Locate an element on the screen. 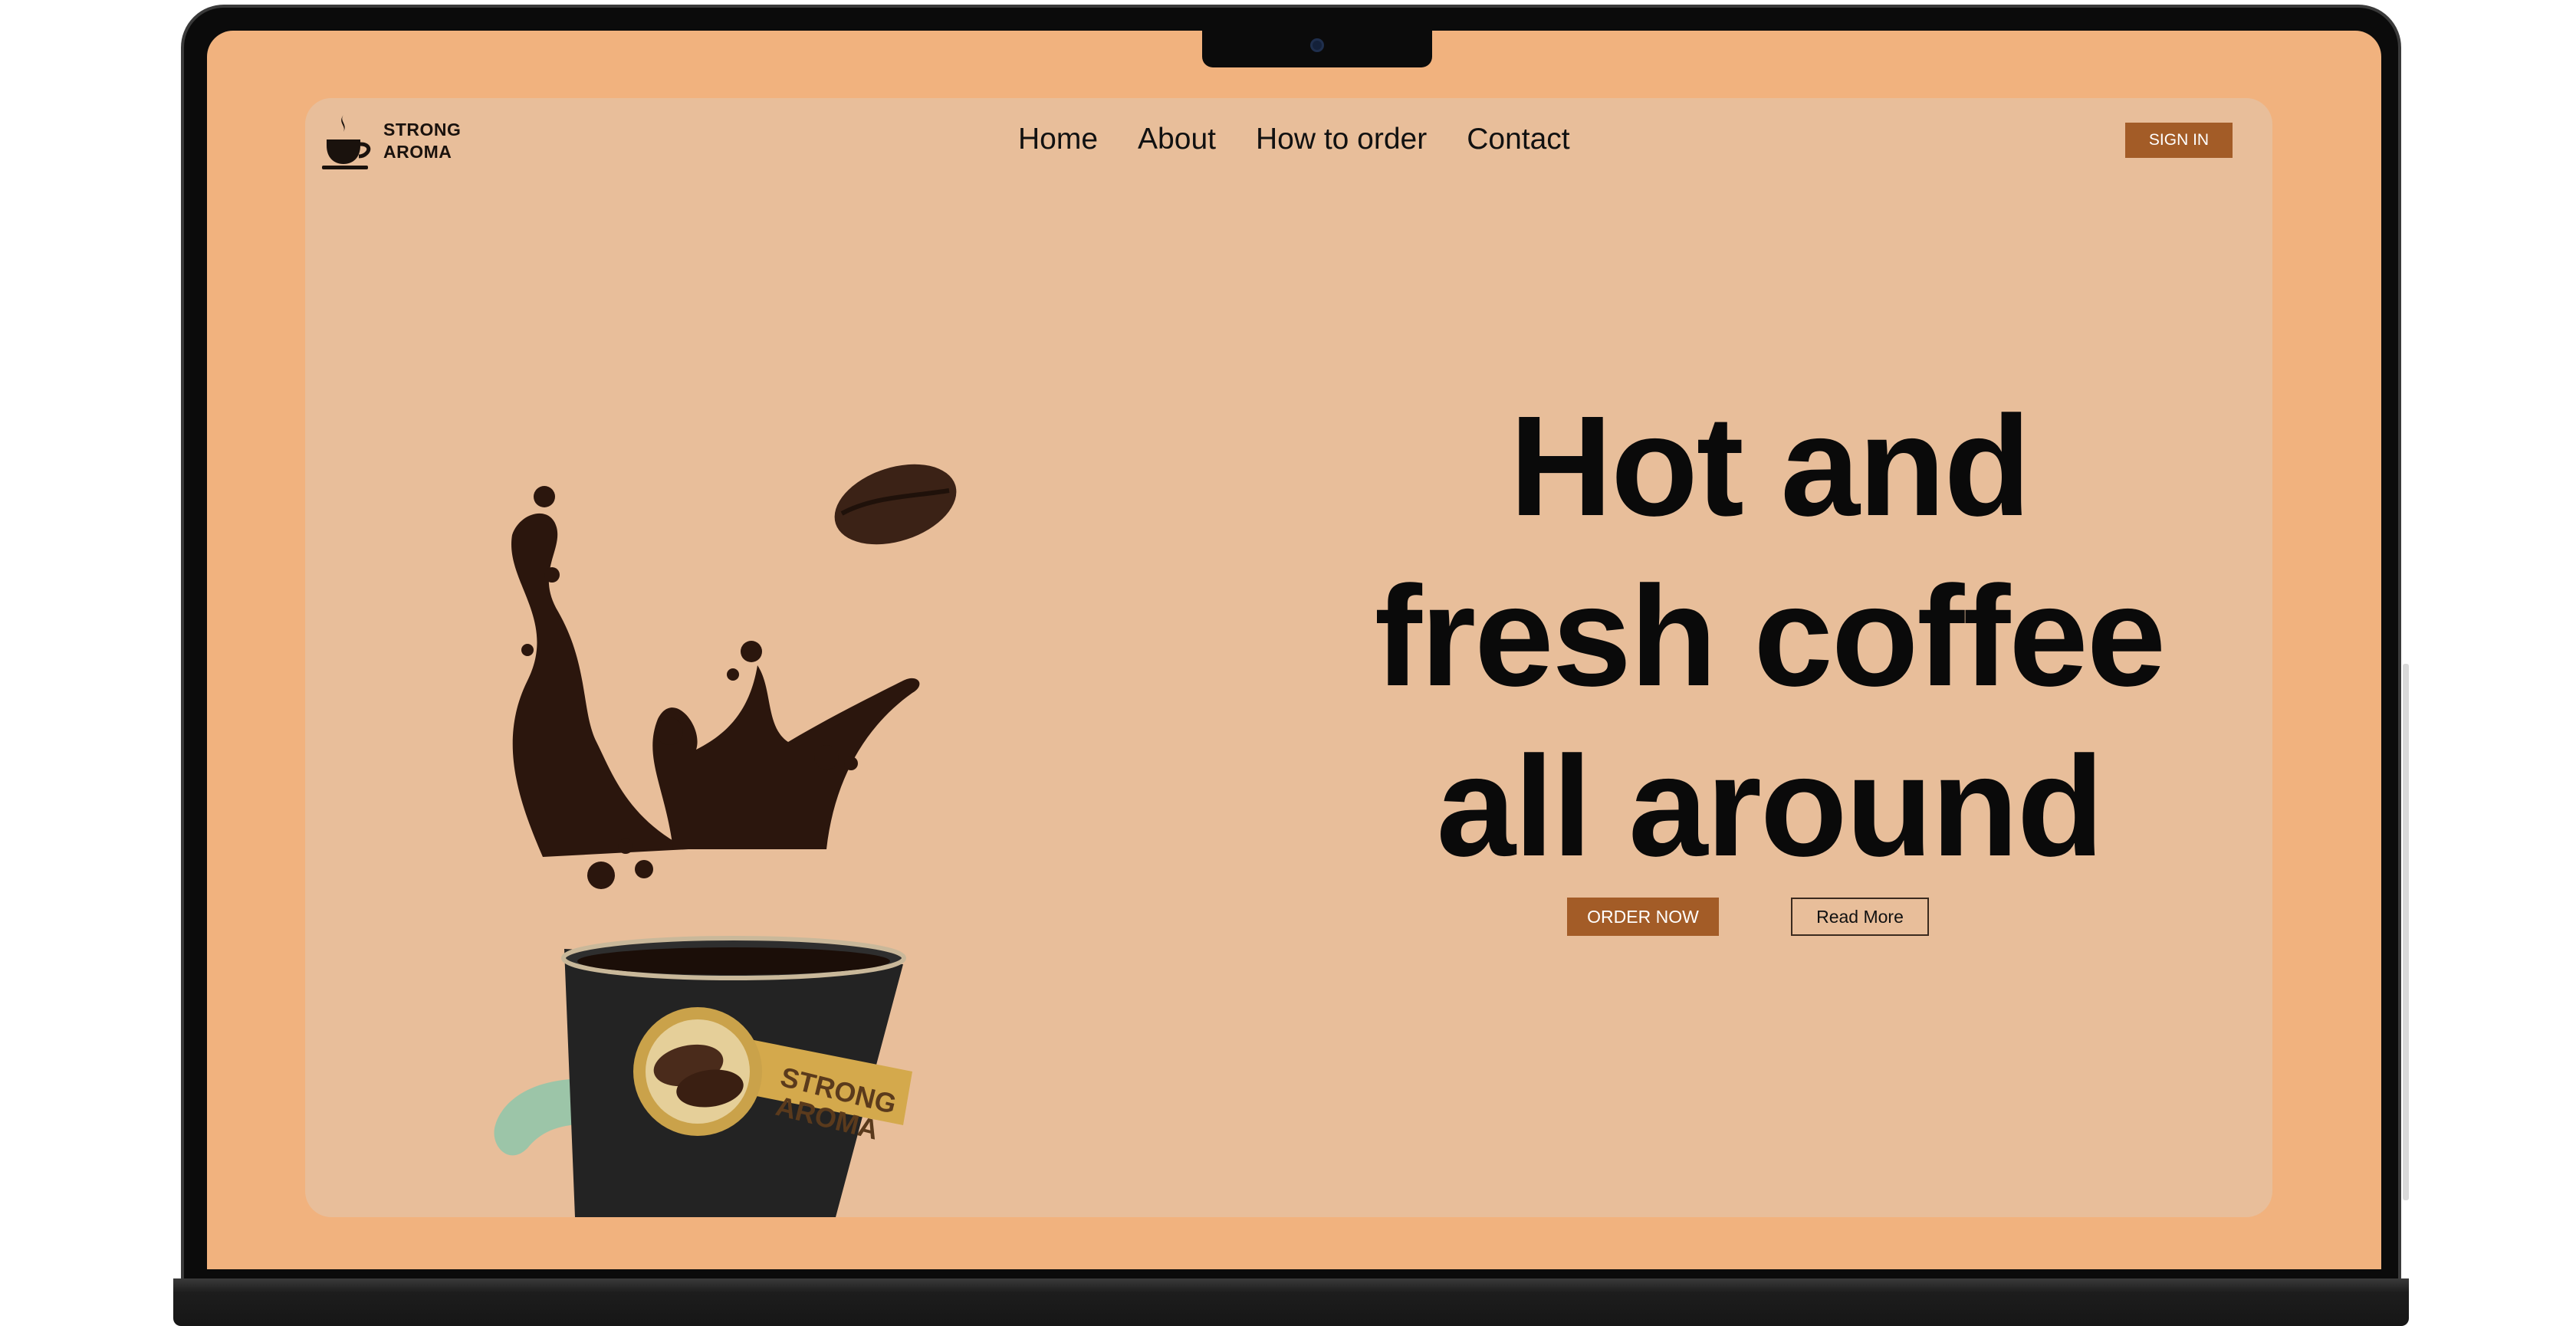  brand-name-line2: AROMA is located at coordinates (418, 152).